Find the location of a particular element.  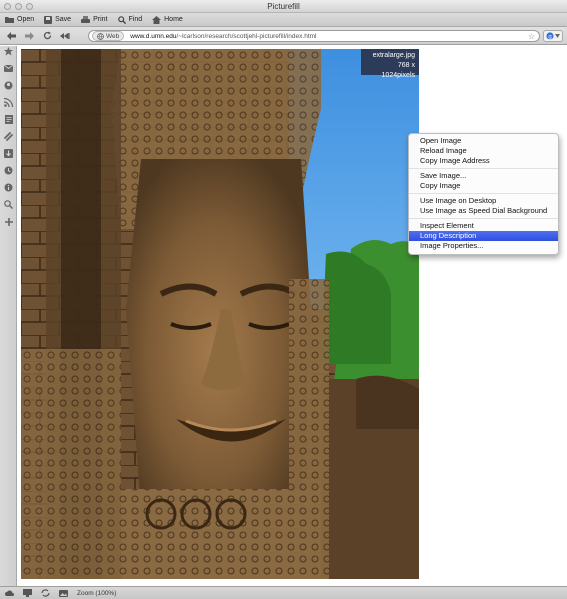

monitor-icon is located at coordinates (27, 593).